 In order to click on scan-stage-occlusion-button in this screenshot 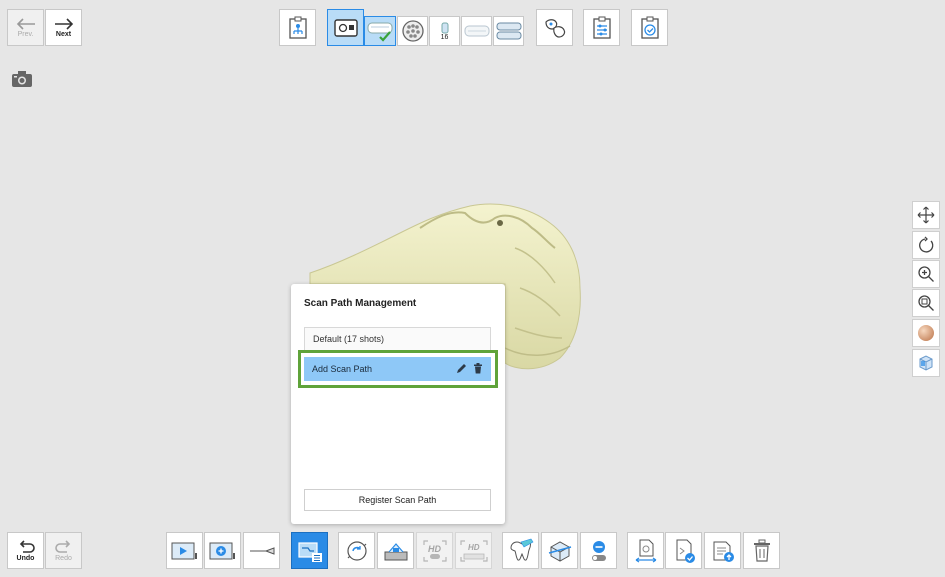, I will do `click(508, 31)`.